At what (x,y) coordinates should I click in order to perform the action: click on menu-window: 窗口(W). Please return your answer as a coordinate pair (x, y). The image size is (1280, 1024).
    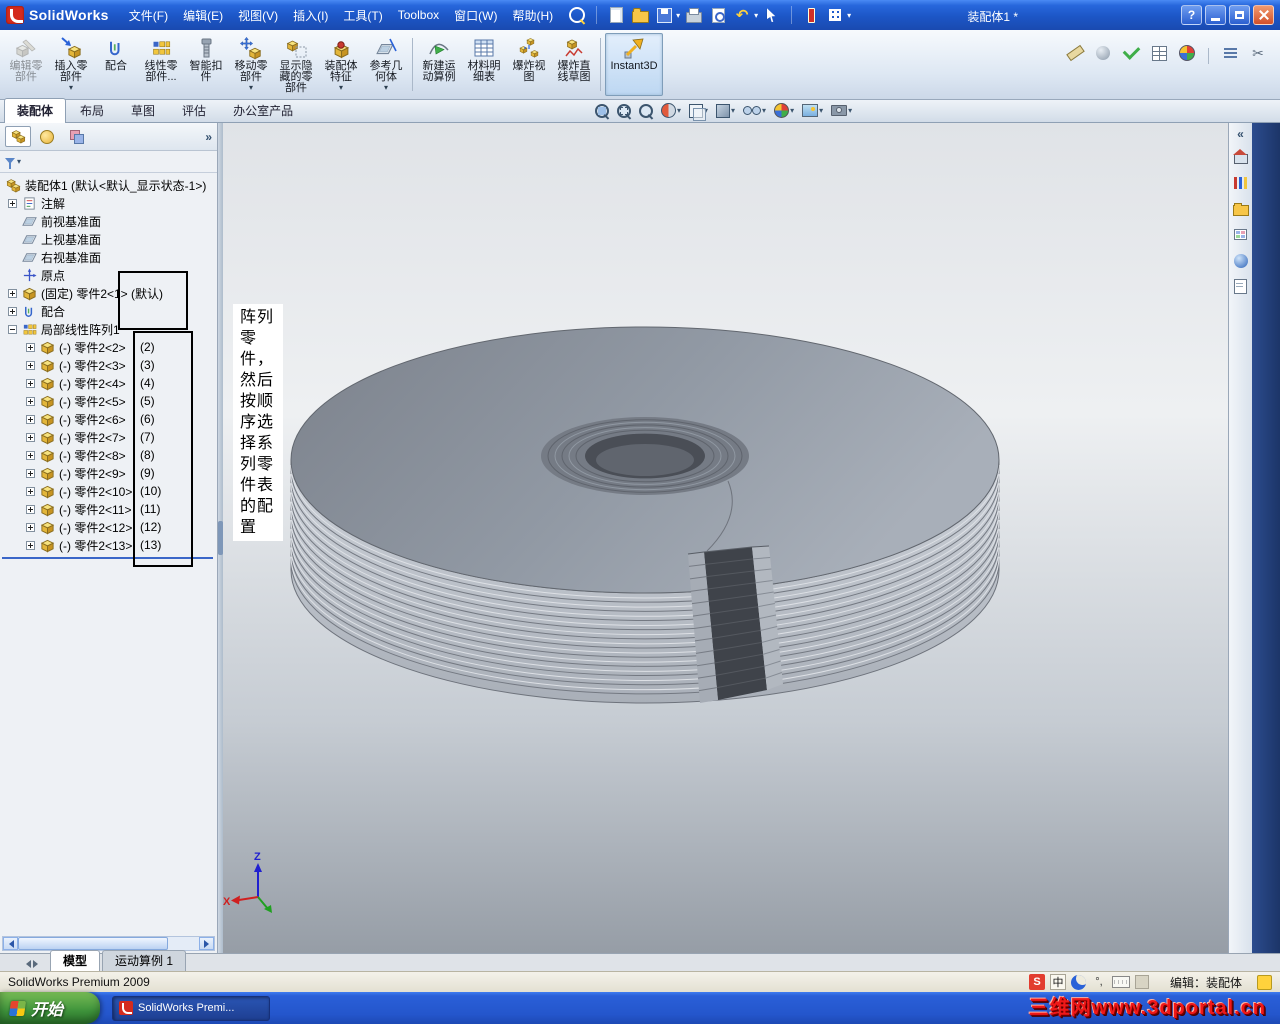
    Looking at the image, I should click on (475, 15).